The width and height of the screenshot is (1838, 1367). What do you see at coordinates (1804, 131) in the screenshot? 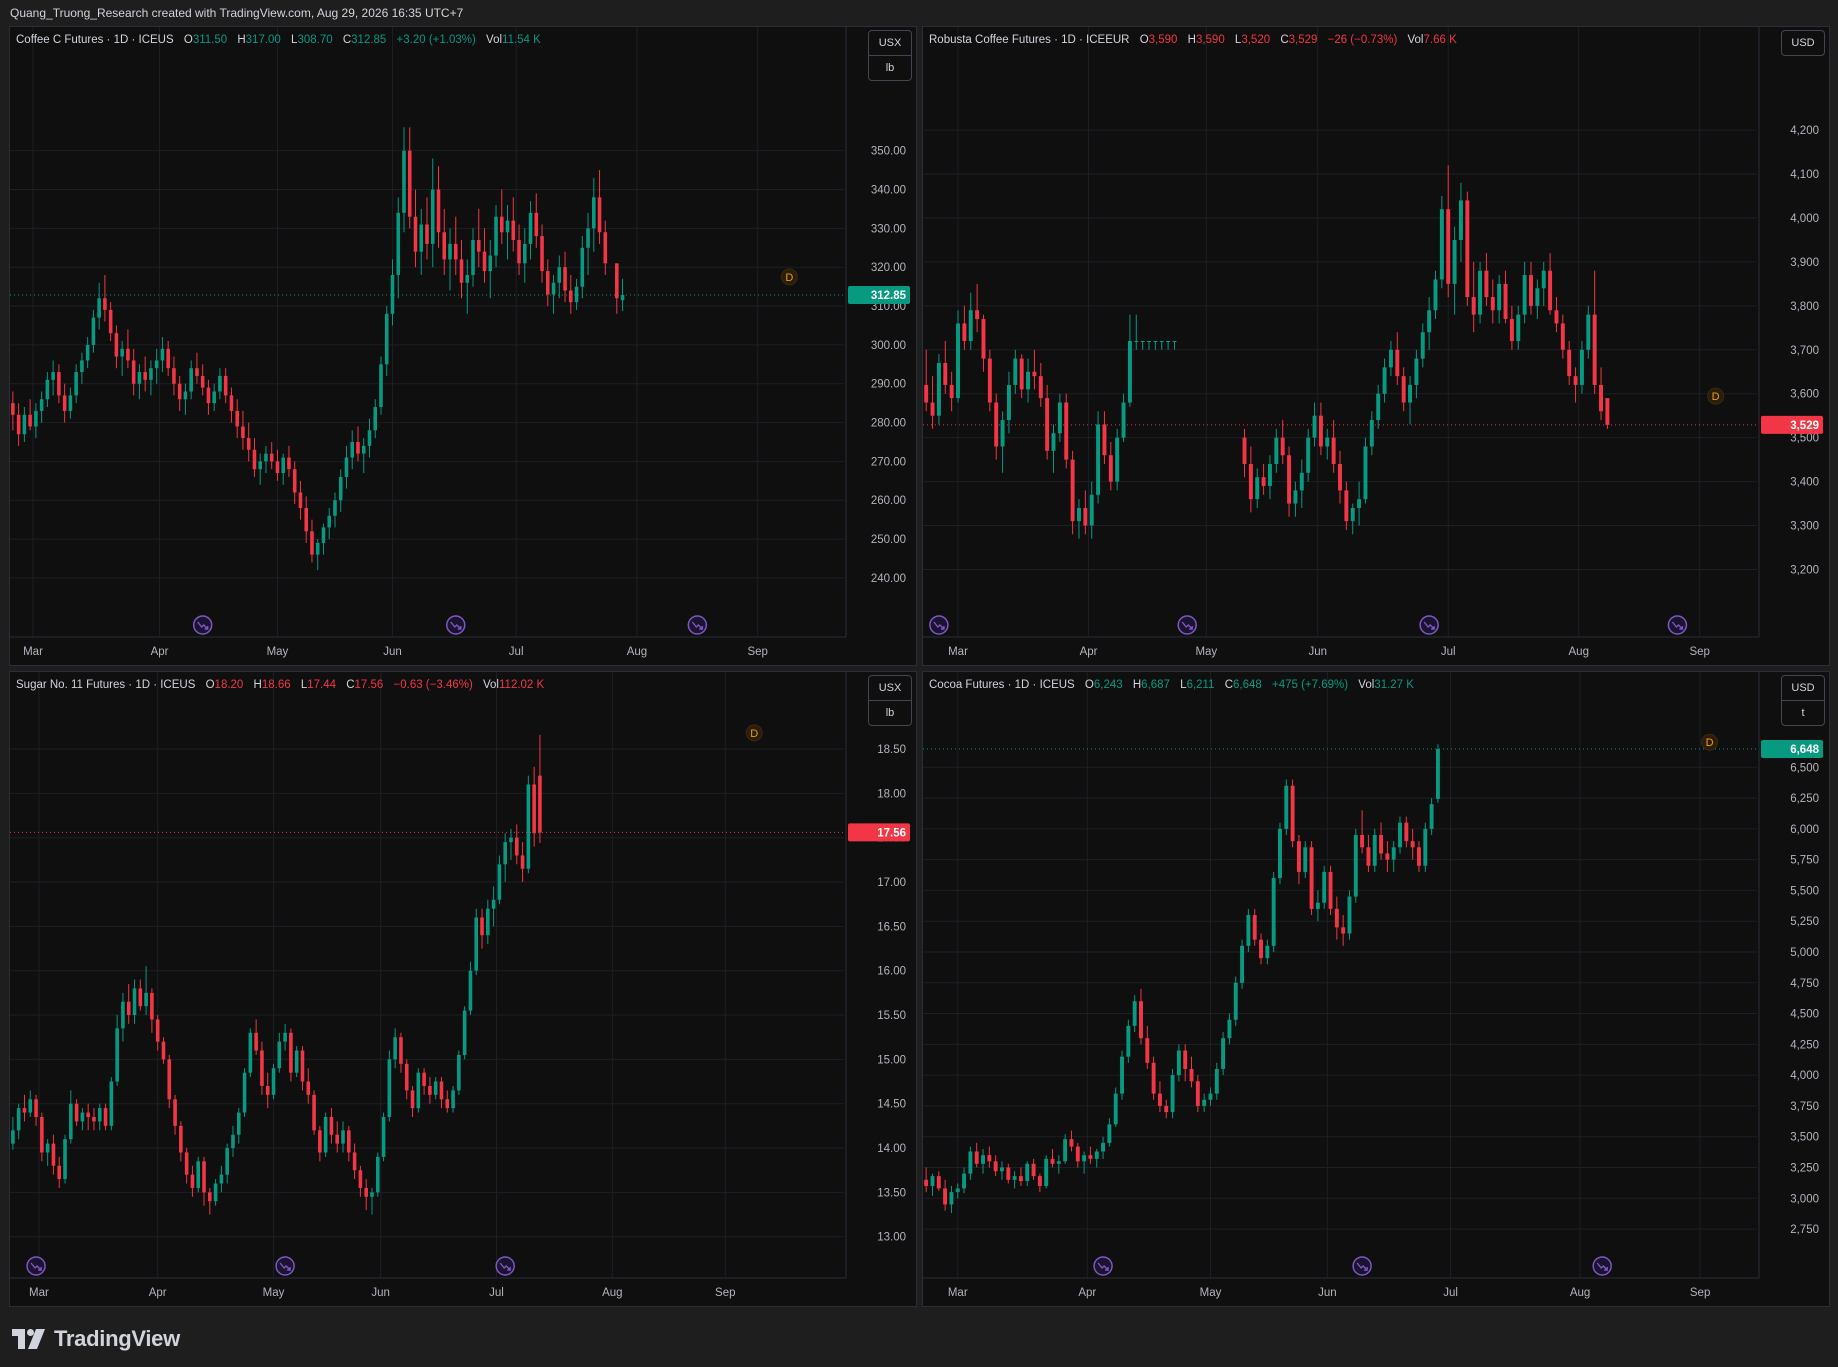
I see `y-tick-label: 4,200` at bounding box center [1804, 131].